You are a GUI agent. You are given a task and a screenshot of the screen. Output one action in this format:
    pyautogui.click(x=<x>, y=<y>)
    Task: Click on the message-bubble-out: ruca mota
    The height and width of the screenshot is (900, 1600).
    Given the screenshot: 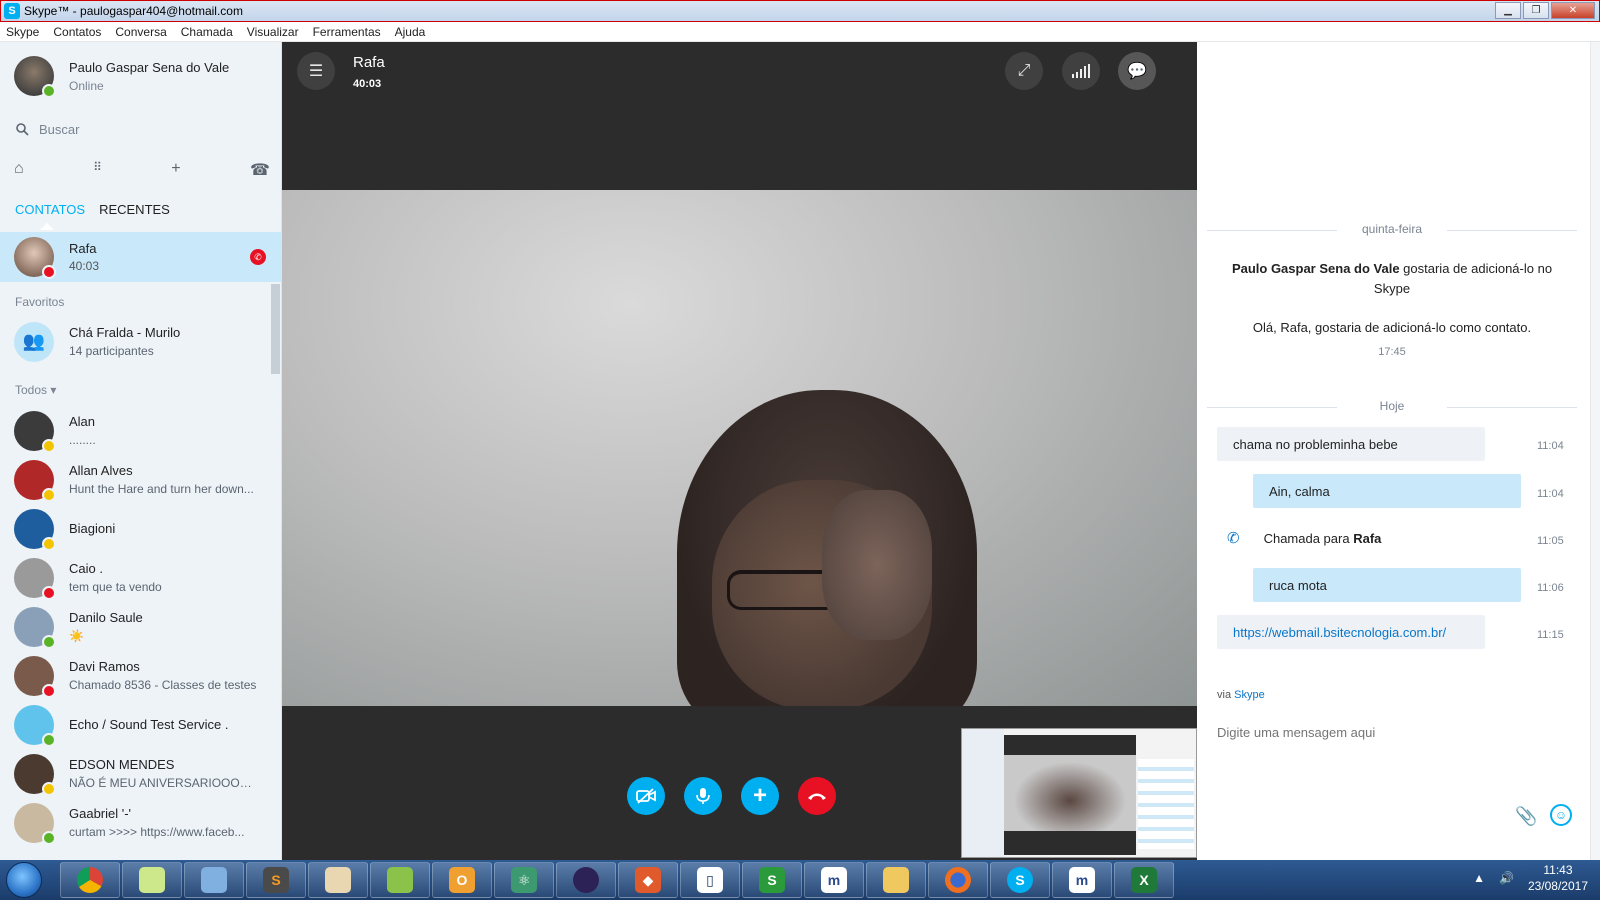 What is the action you would take?
    pyautogui.click(x=1387, y=585)
    